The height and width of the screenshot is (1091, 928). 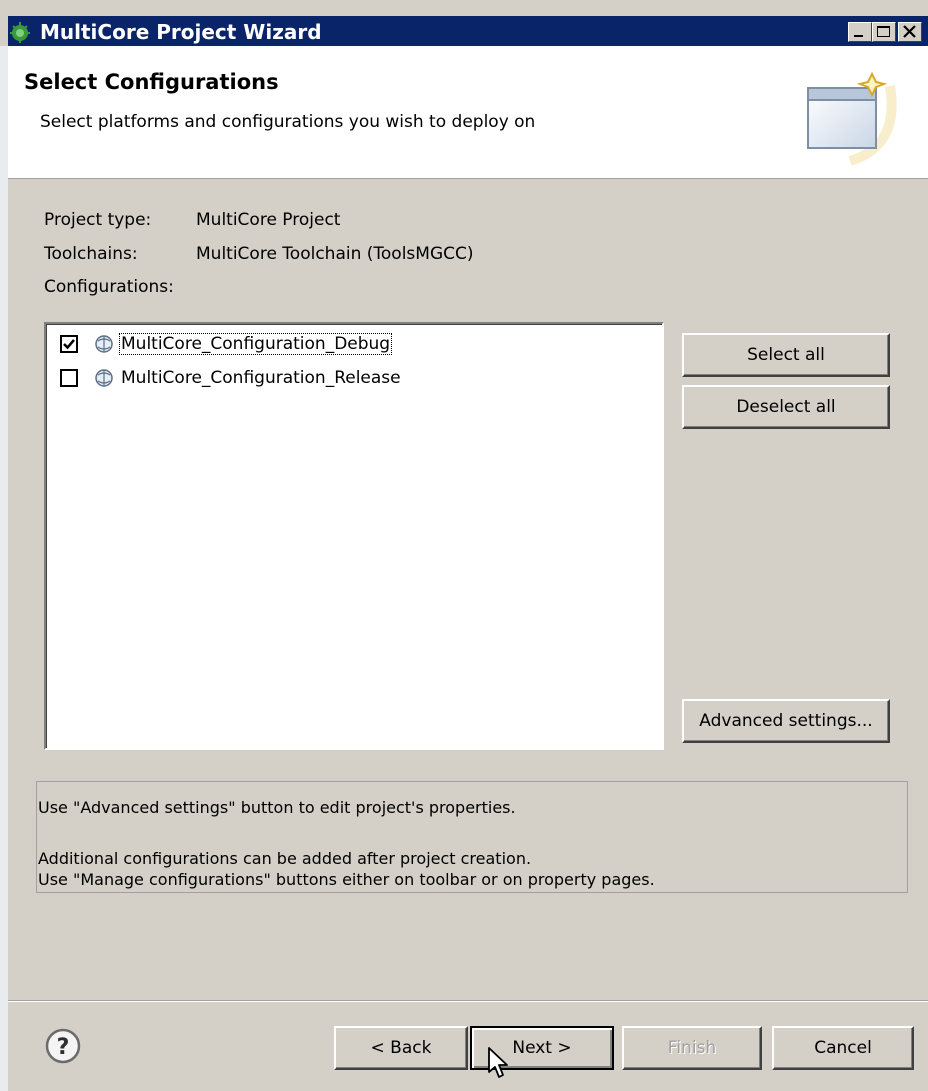 What do you see at coordinates (109, 287) in the screenshot?
I see `configurations-label: Configurations:` at bounding box center [109, 287].